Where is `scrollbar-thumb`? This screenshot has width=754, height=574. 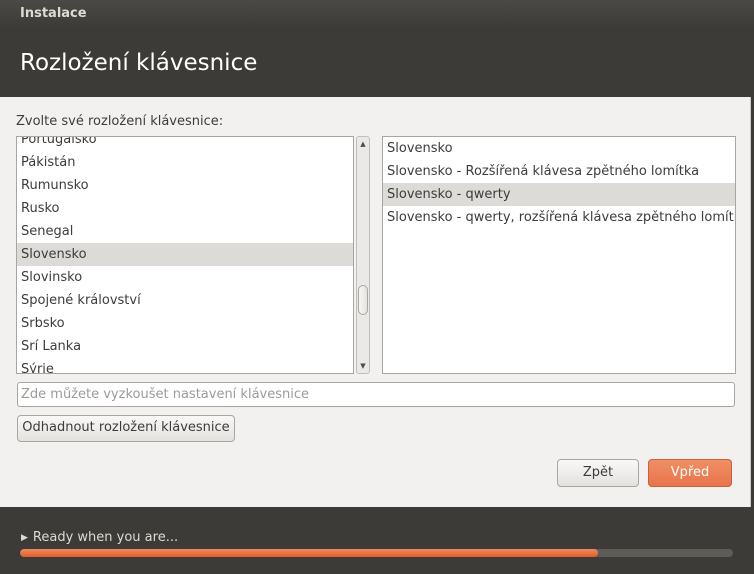 scrollbar-thumb is located at coordinates (363, 300).